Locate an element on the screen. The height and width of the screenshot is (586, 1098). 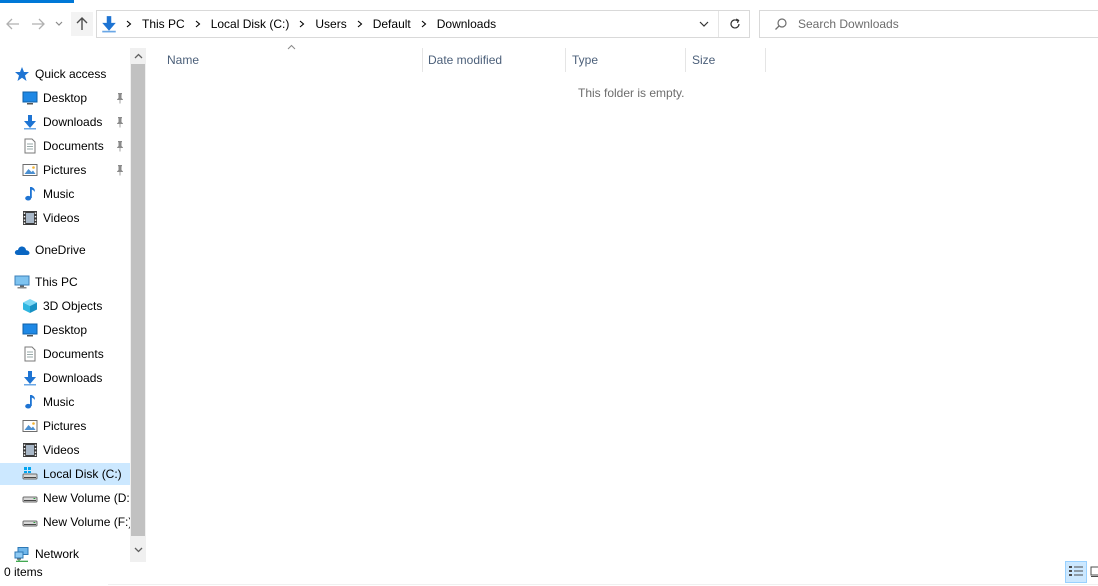
nav-quick-pictures: Pictures is located at coordinates (65, 170).